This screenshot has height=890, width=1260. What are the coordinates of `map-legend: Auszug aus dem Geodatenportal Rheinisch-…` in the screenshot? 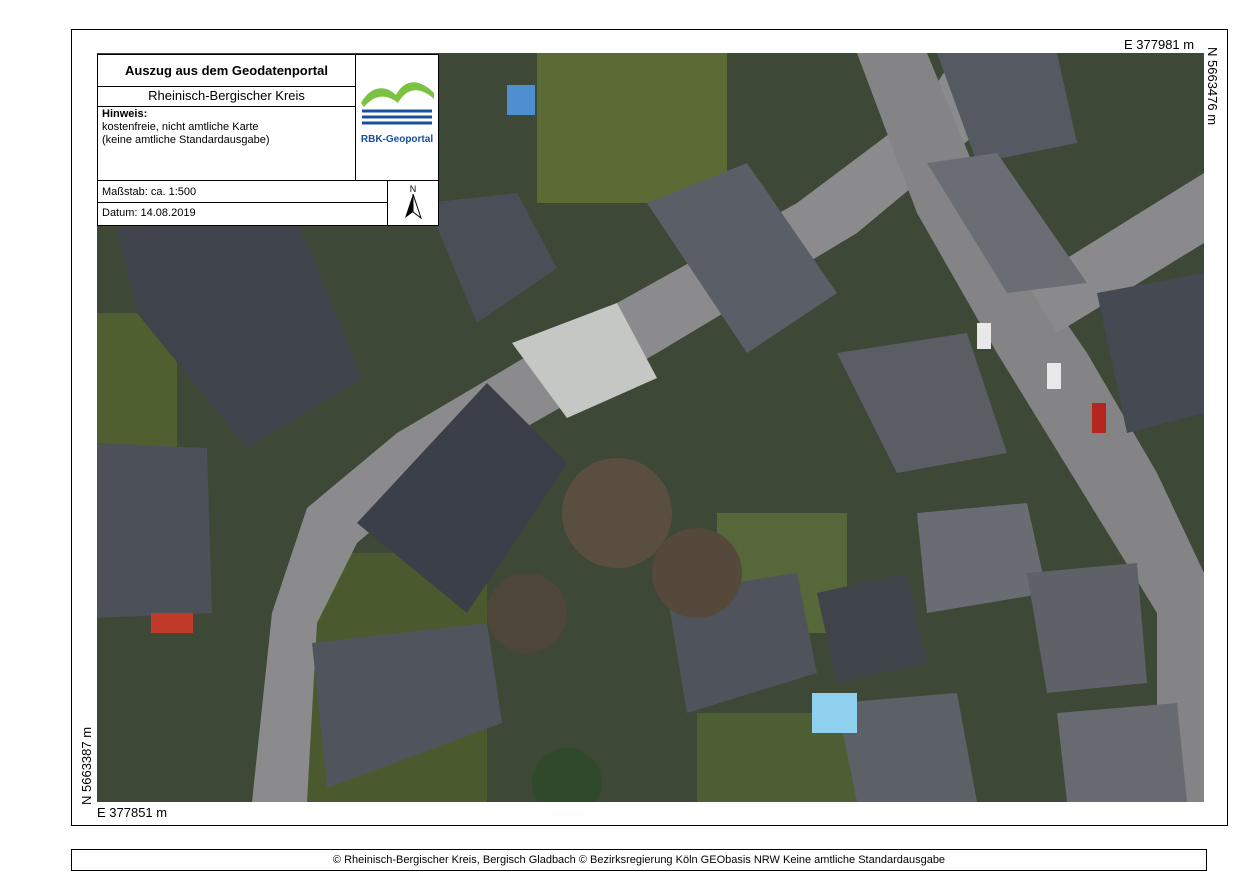 It's located at (268, 140).